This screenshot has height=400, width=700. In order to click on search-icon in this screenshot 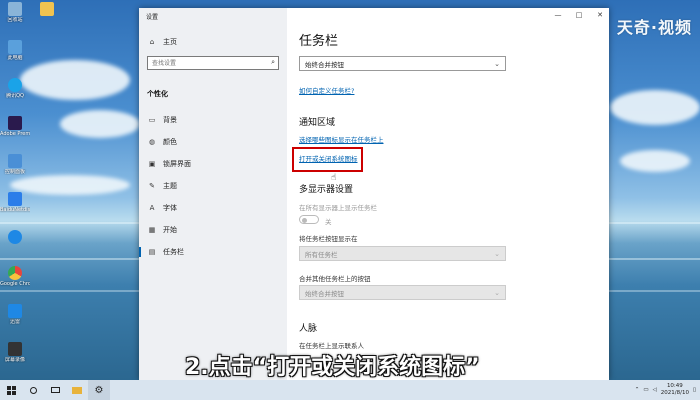, I will do `click(33, 390)`.